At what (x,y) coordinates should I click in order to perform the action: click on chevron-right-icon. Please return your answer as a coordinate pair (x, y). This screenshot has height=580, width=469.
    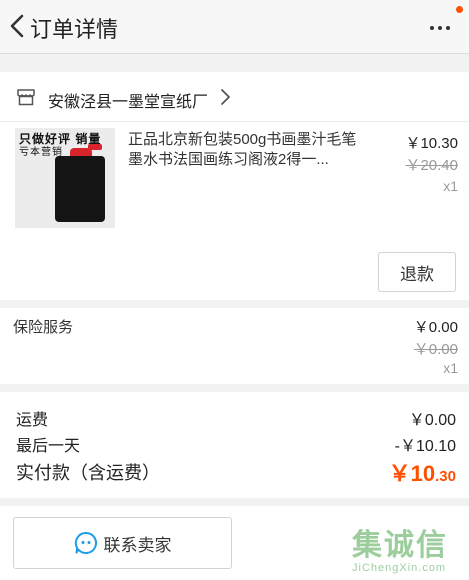
    Looking at the image, I should click on (225, 97).